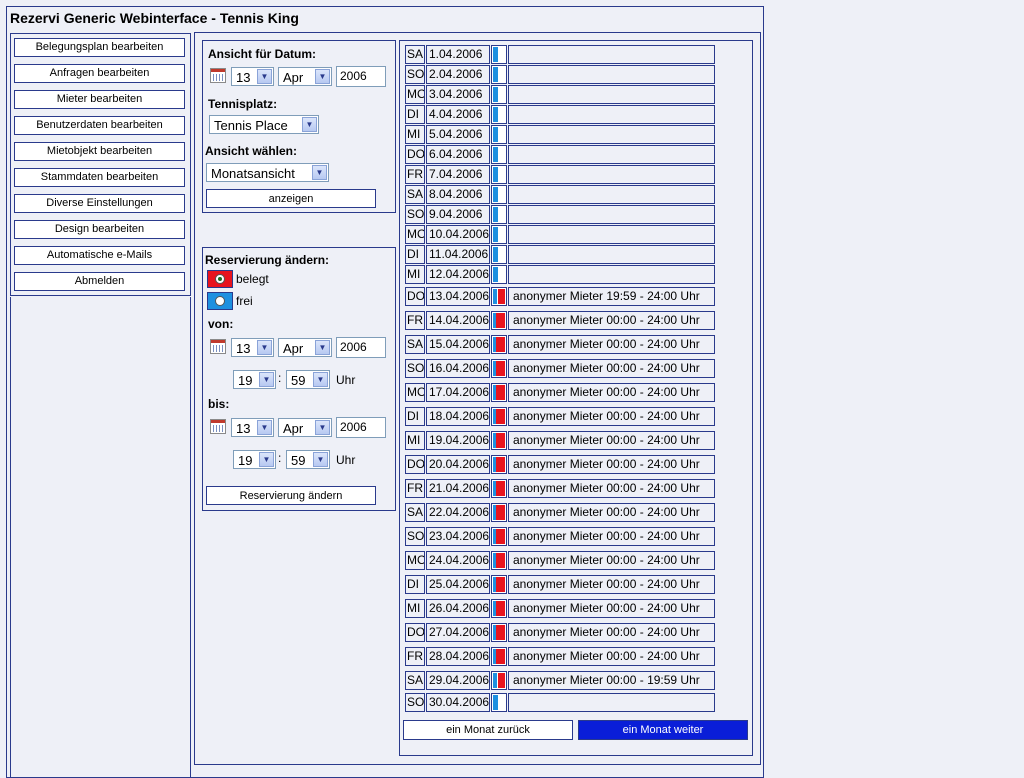 The height and width of the screenshot is (778, 1024). I want to click on belegt-label: belegt, so click(252, 279).